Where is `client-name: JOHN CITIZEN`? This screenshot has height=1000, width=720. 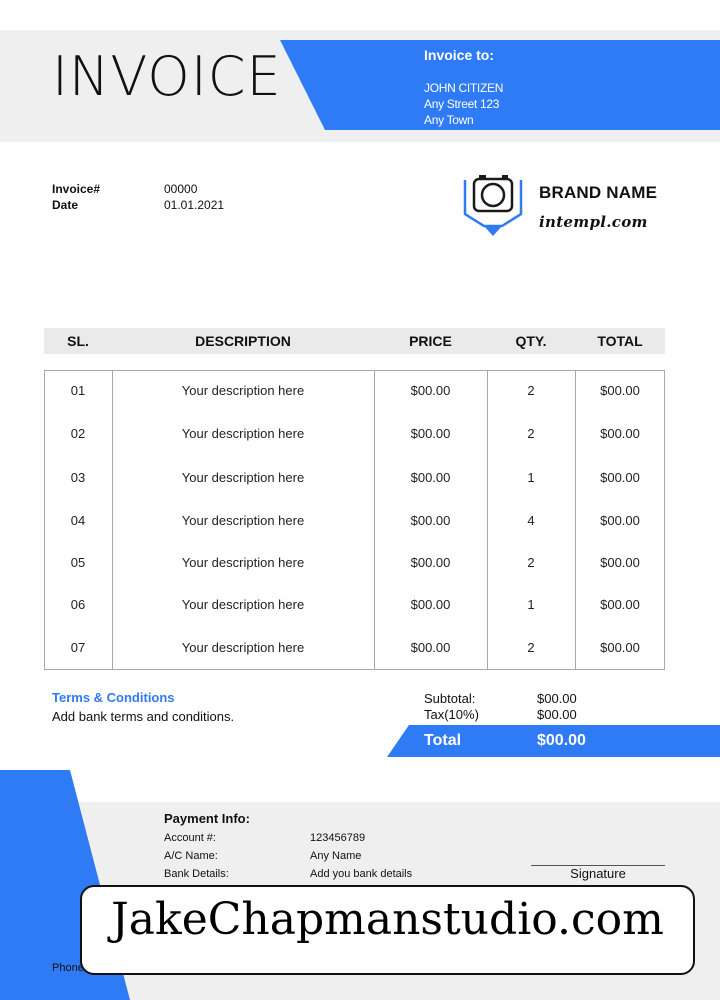 client-name: JOHN CITIZEN is located at coordinates (464, 88).